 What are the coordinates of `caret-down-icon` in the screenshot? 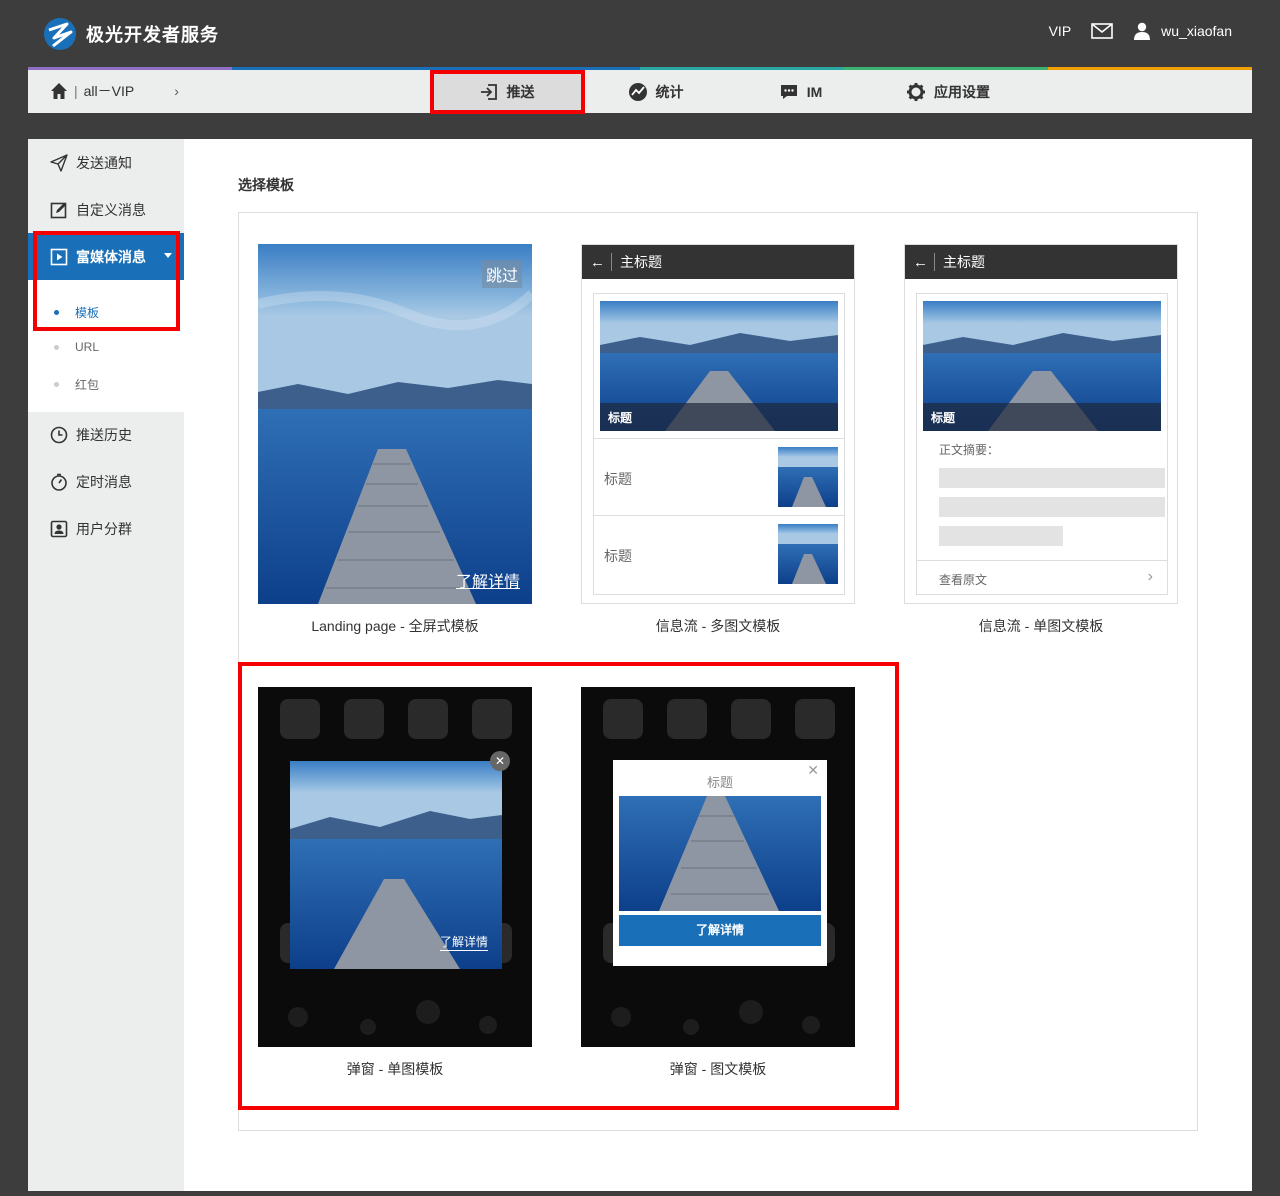 It's located at (168, 255).